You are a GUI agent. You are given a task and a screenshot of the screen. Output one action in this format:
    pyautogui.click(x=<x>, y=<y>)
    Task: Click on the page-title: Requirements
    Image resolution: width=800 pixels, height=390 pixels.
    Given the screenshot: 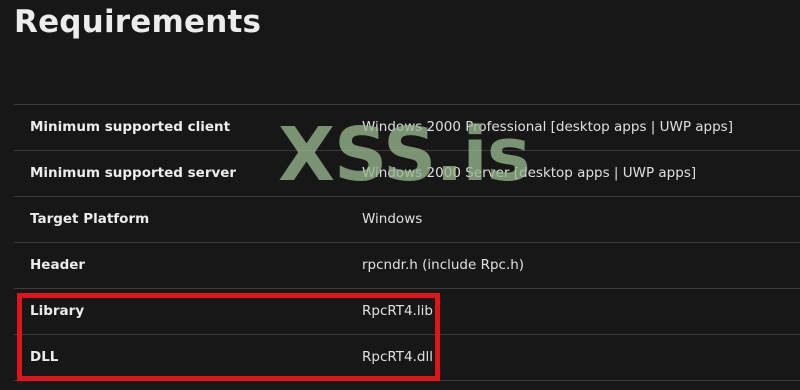 What is the action you would take?
    pyautogui.click(x=138, y=22)
    